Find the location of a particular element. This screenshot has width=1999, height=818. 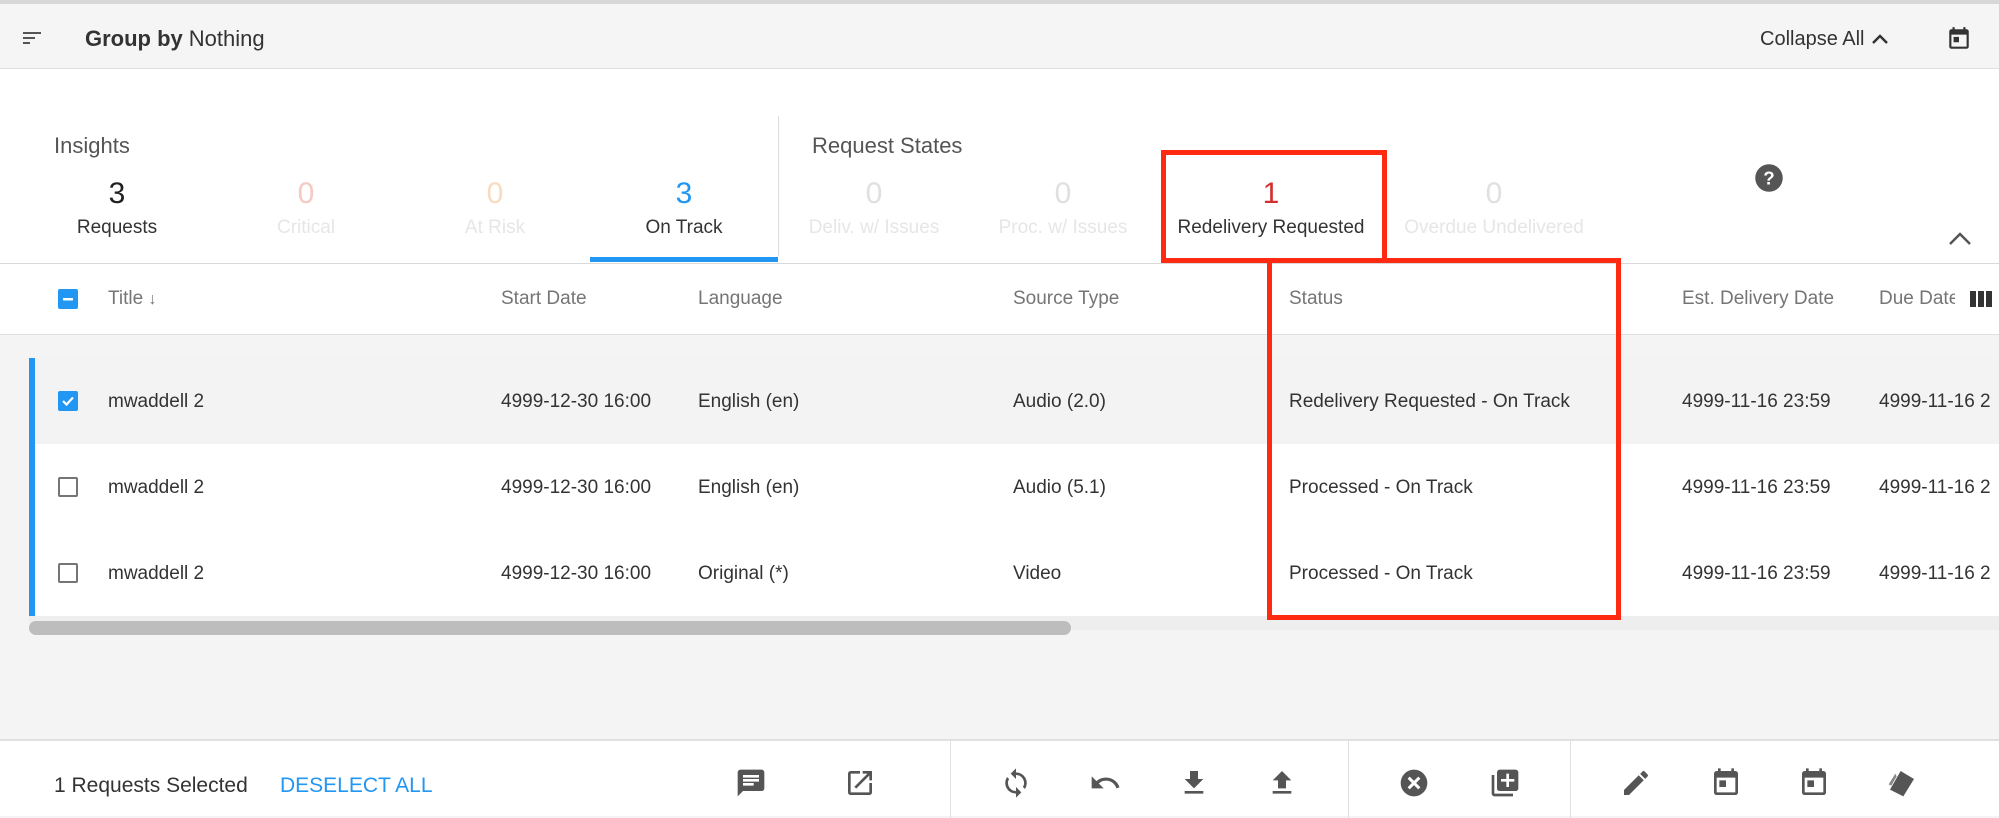

undo-icon is located at coordinates (1105, 785).